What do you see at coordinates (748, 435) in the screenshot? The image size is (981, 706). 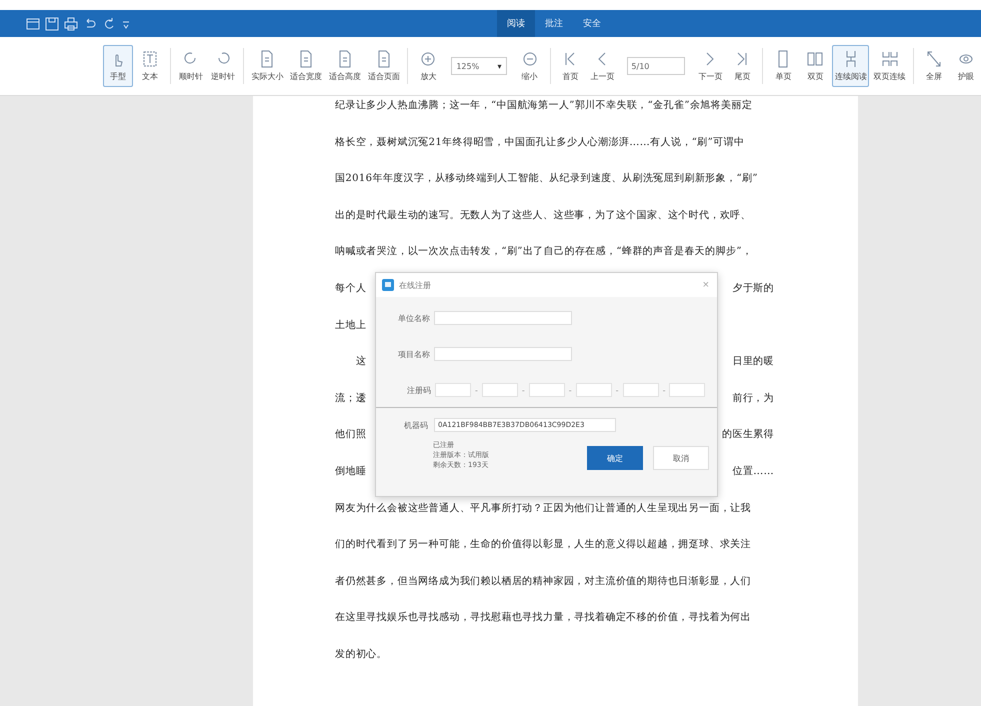 I see `document-text: 的医生累得` at bounding box center [748, 435].